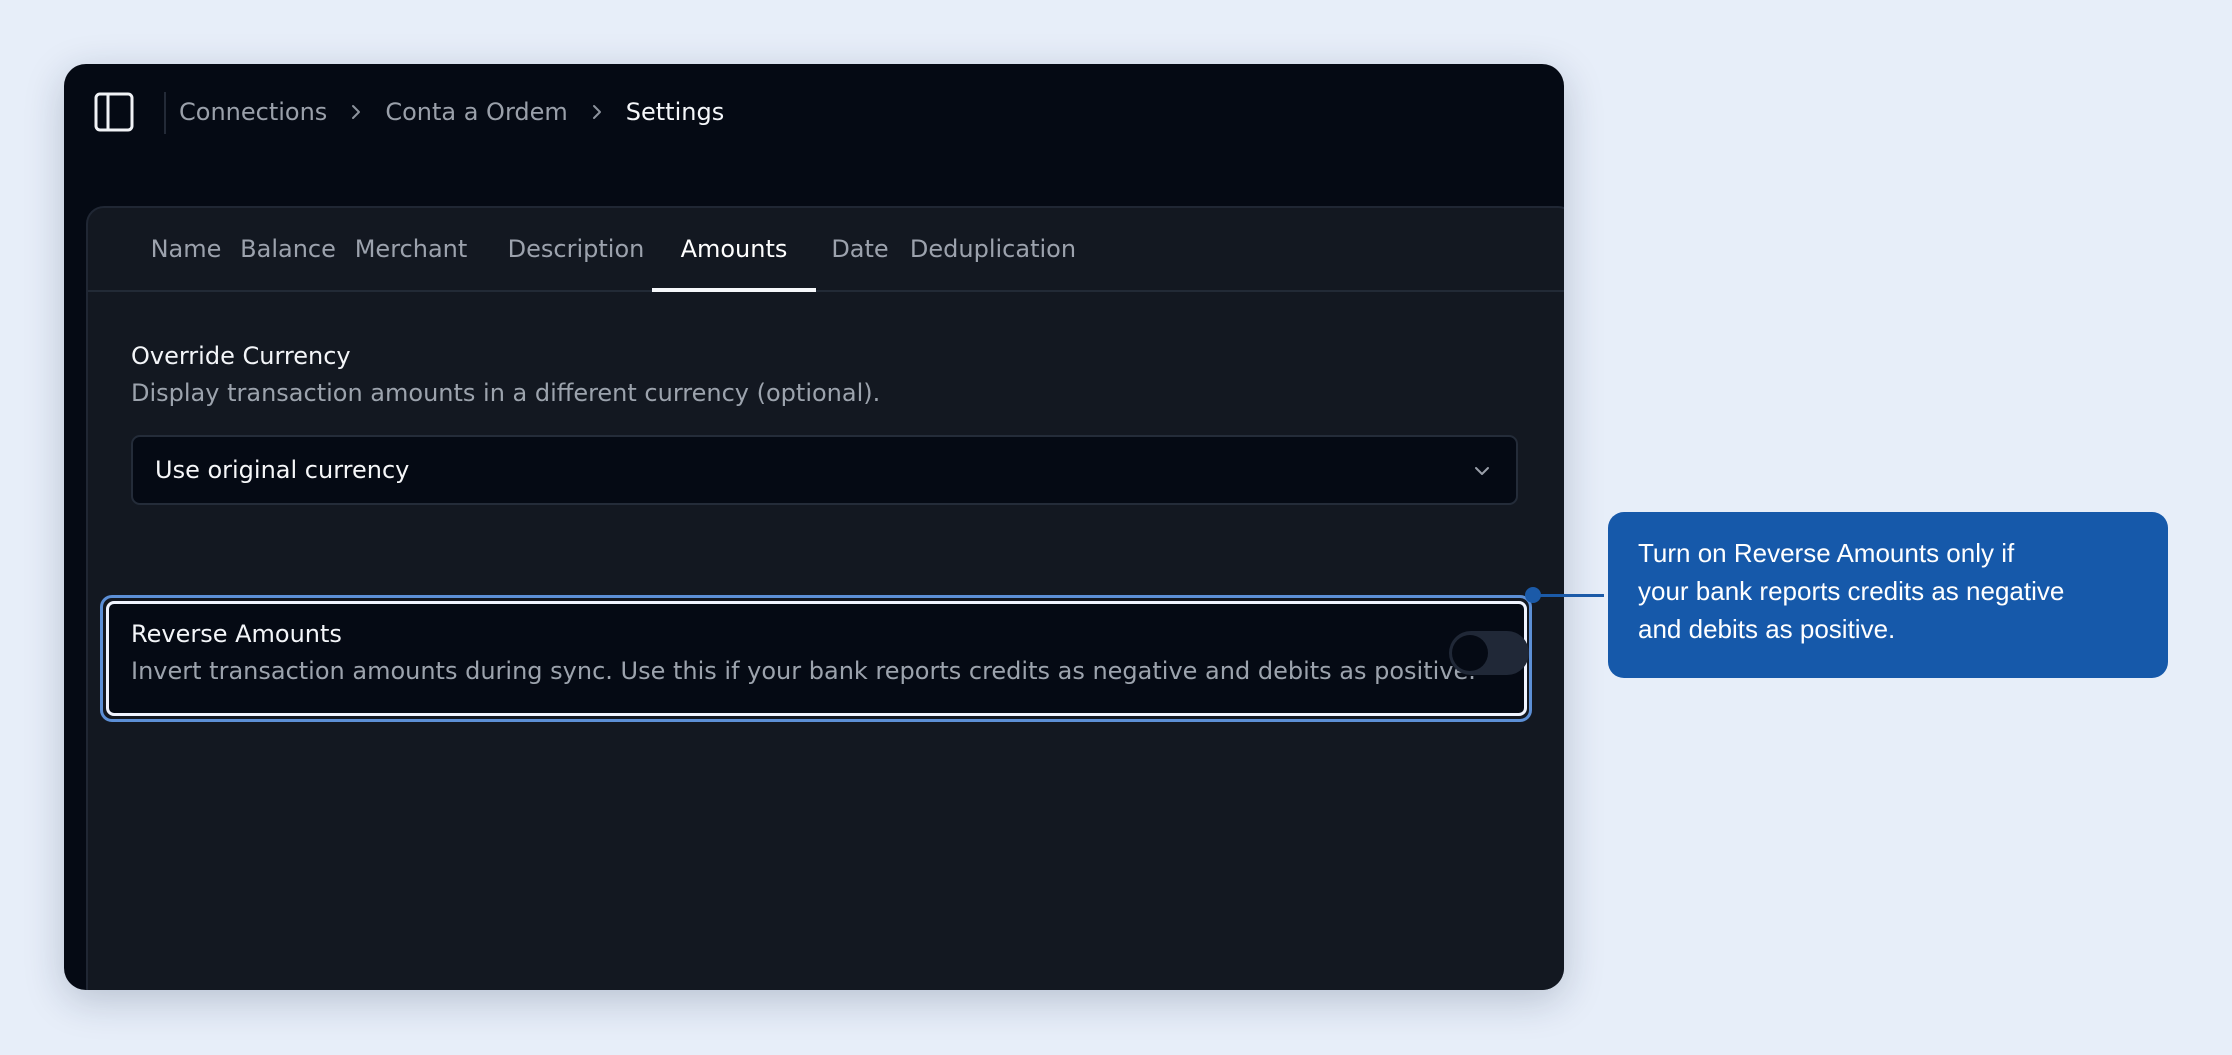 The image size is (2232, 1055). Describe the element at coordinates (1568, 595) in the screenshot. I see `callout-connector-line` at that location.